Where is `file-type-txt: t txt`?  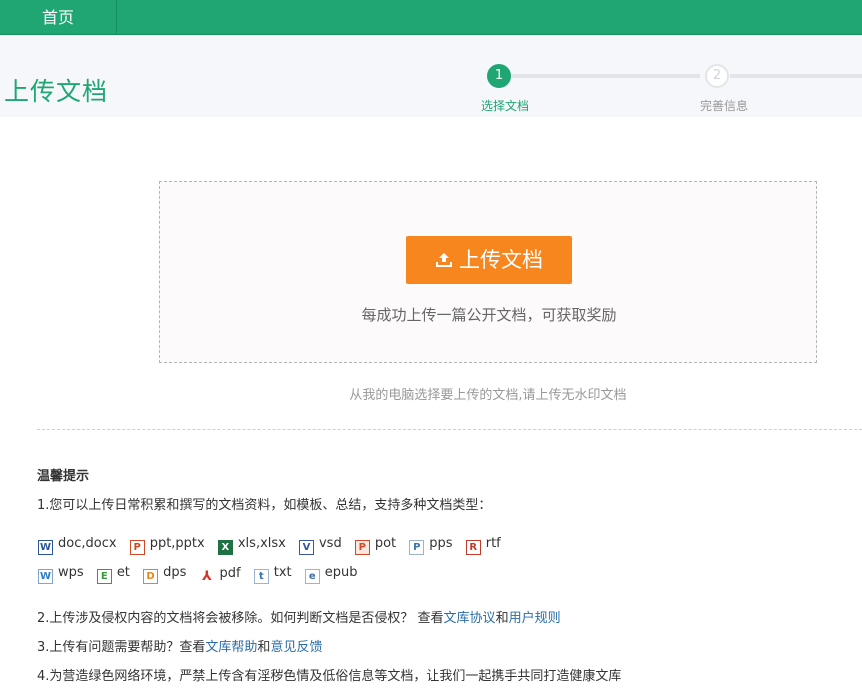
file-type-txt: t txt is located at coordinates (272, 574).